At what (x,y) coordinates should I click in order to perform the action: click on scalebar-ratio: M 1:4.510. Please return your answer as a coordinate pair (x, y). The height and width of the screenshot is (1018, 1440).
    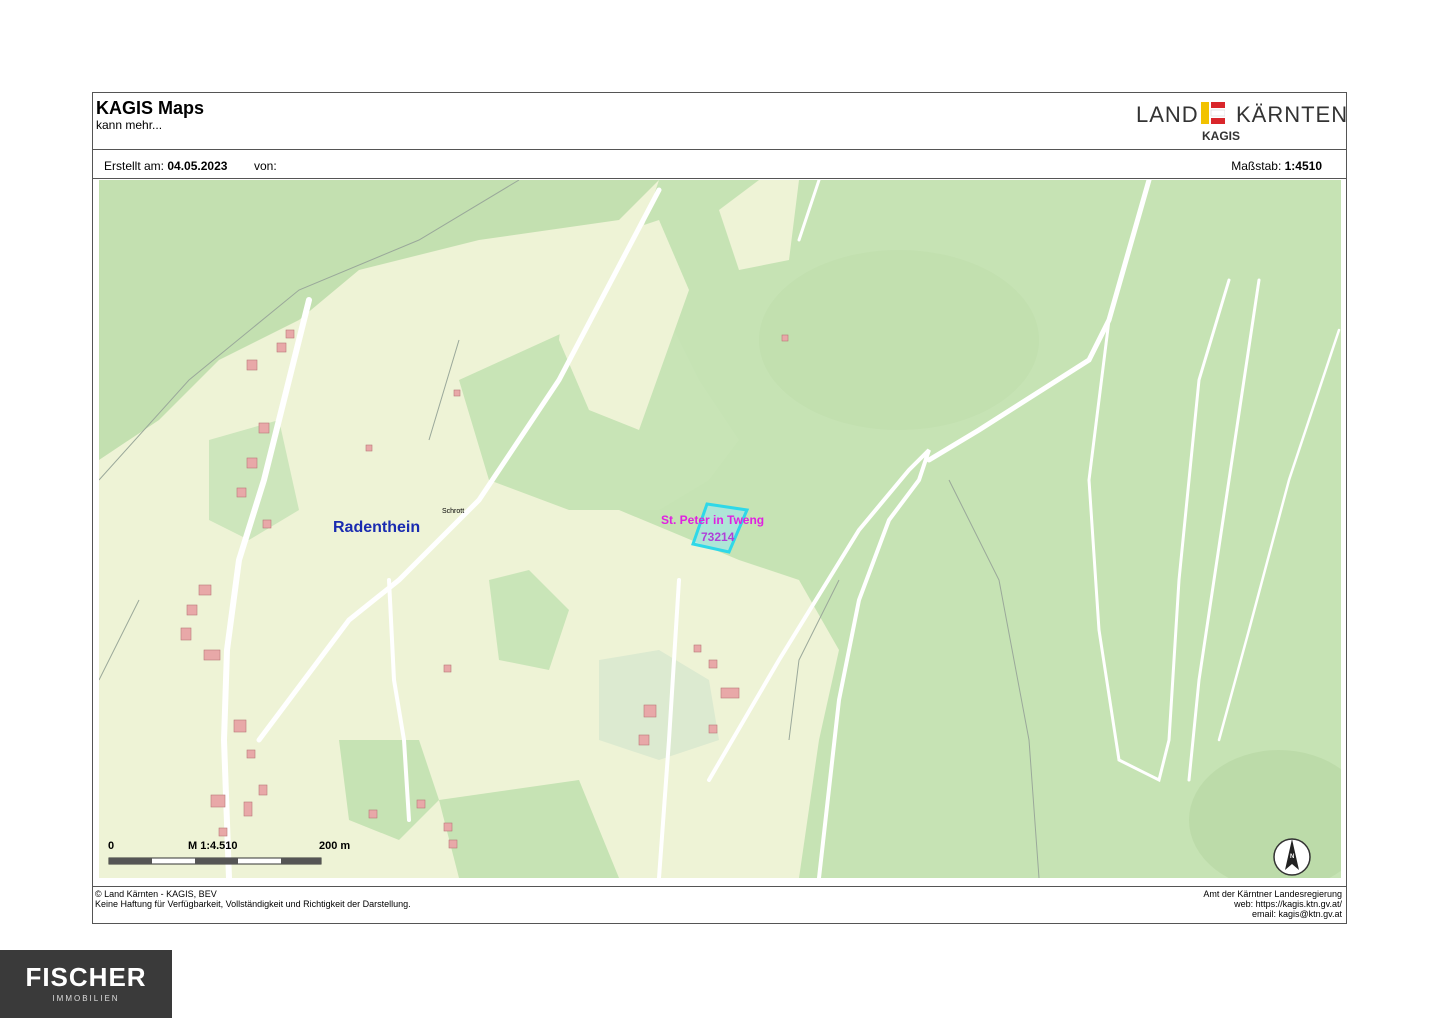
    Looking at the image, I should click on (213, 846).